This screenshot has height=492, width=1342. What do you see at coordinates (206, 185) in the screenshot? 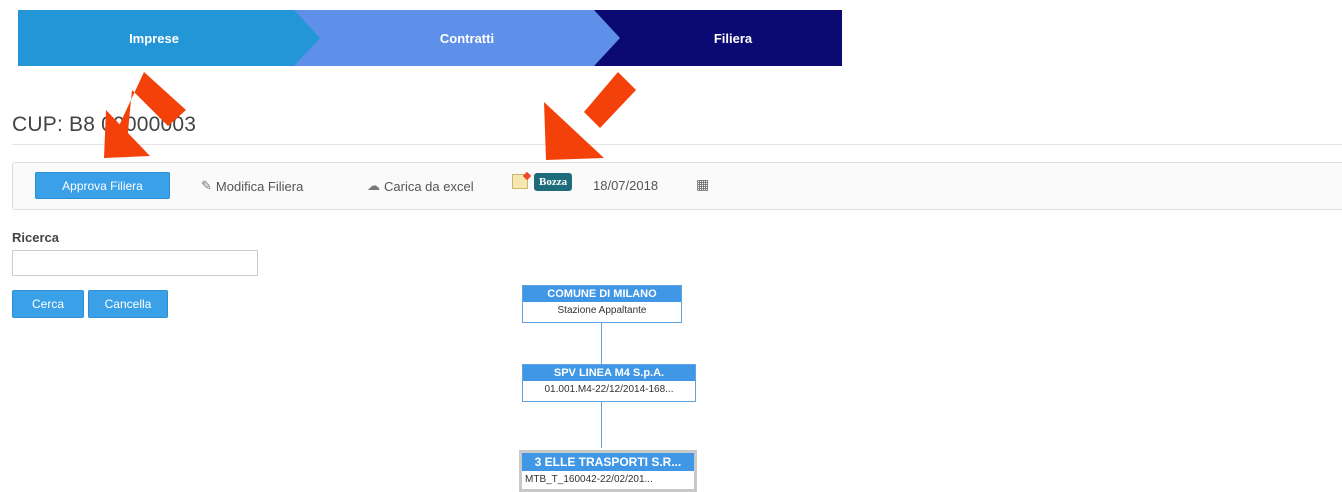
I see `edit-icon: ✎` at bounding box center [206, 185].